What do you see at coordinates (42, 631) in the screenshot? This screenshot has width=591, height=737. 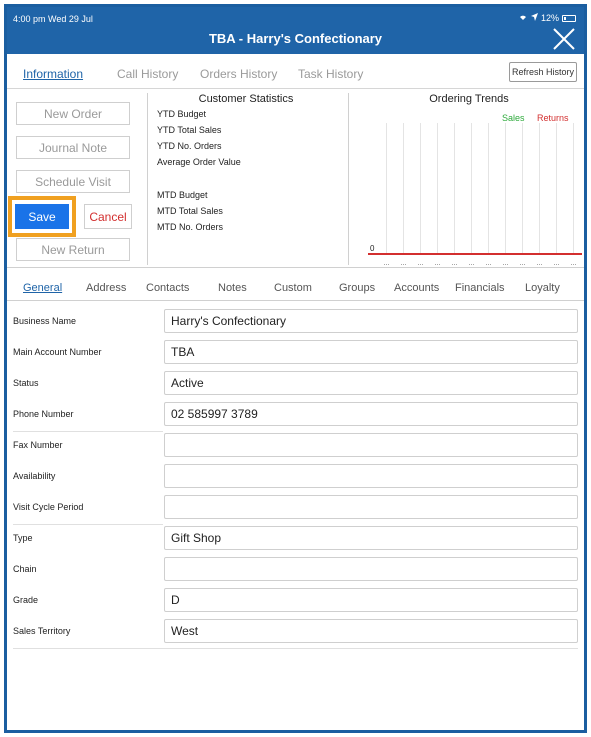 I see `field-label: Sales Territory` at bounding box center [42, 631].